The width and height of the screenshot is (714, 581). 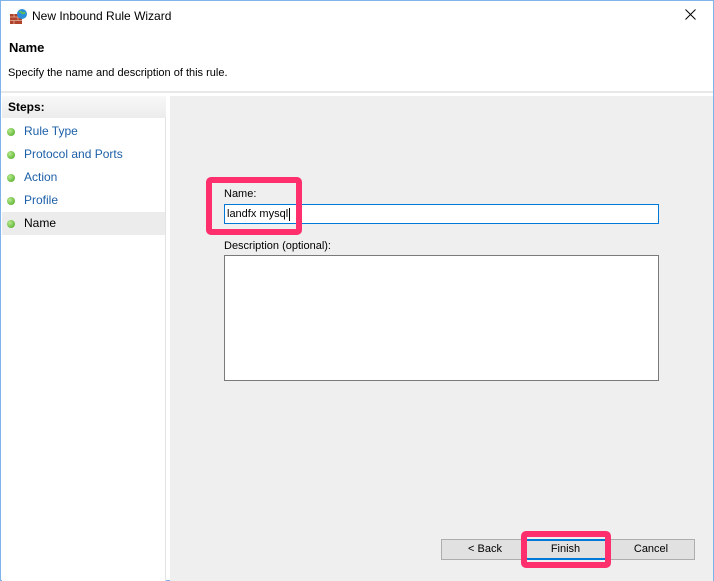 I want to click on name-label: Name:, so click(x=240, y=194).